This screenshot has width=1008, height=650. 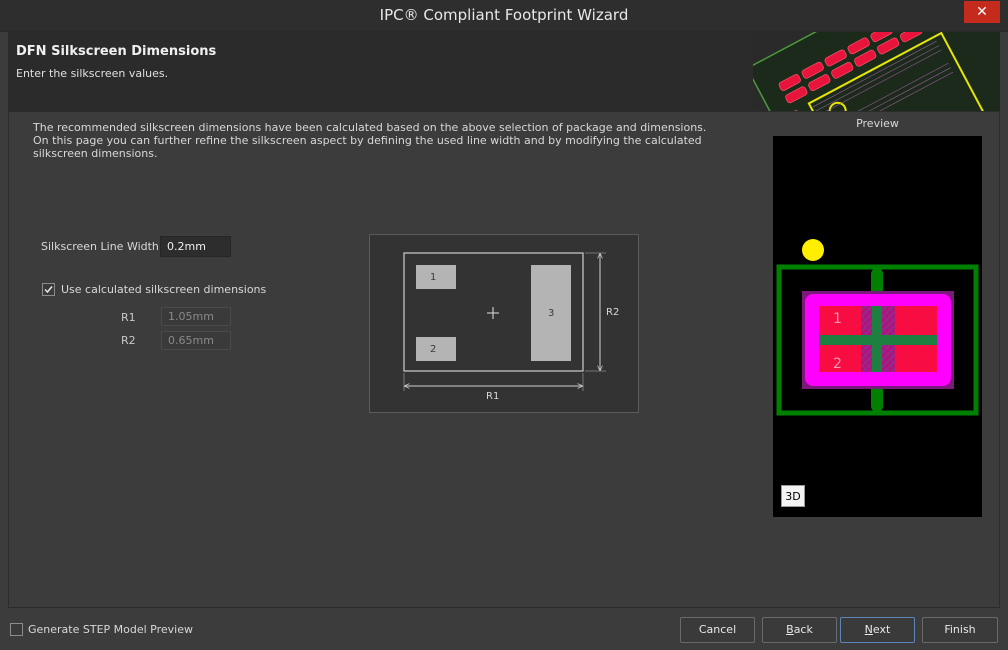 What do you see at coordinates (92, 73) in the screenshot?
I see `page-subtitle: Enter the silkscreen values.` at bounding box center [92, 73].